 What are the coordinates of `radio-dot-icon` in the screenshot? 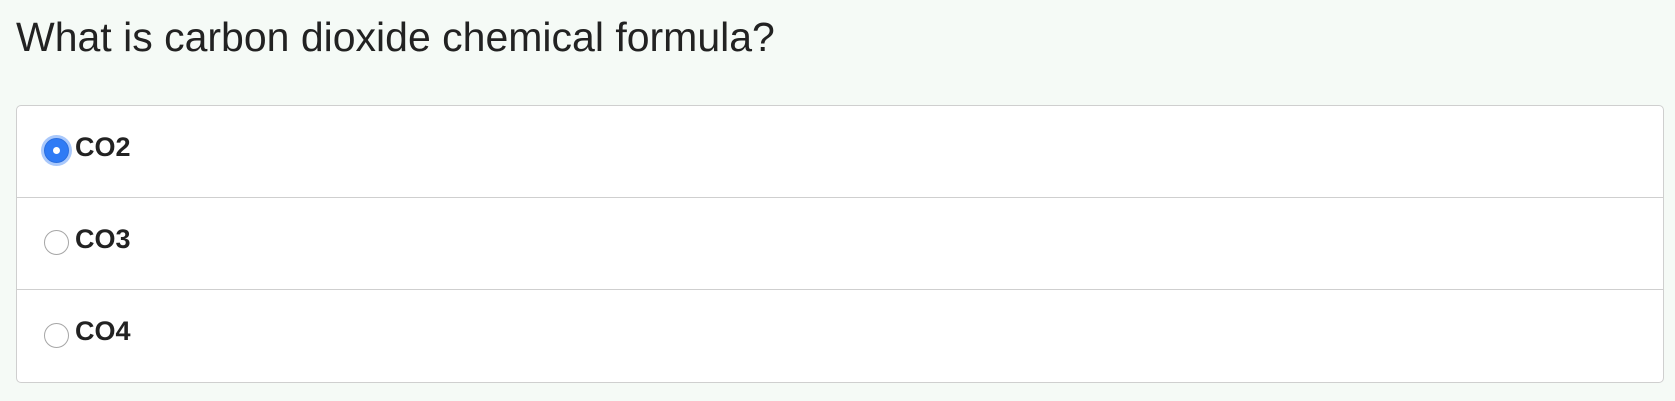 It's located at (56, 150).